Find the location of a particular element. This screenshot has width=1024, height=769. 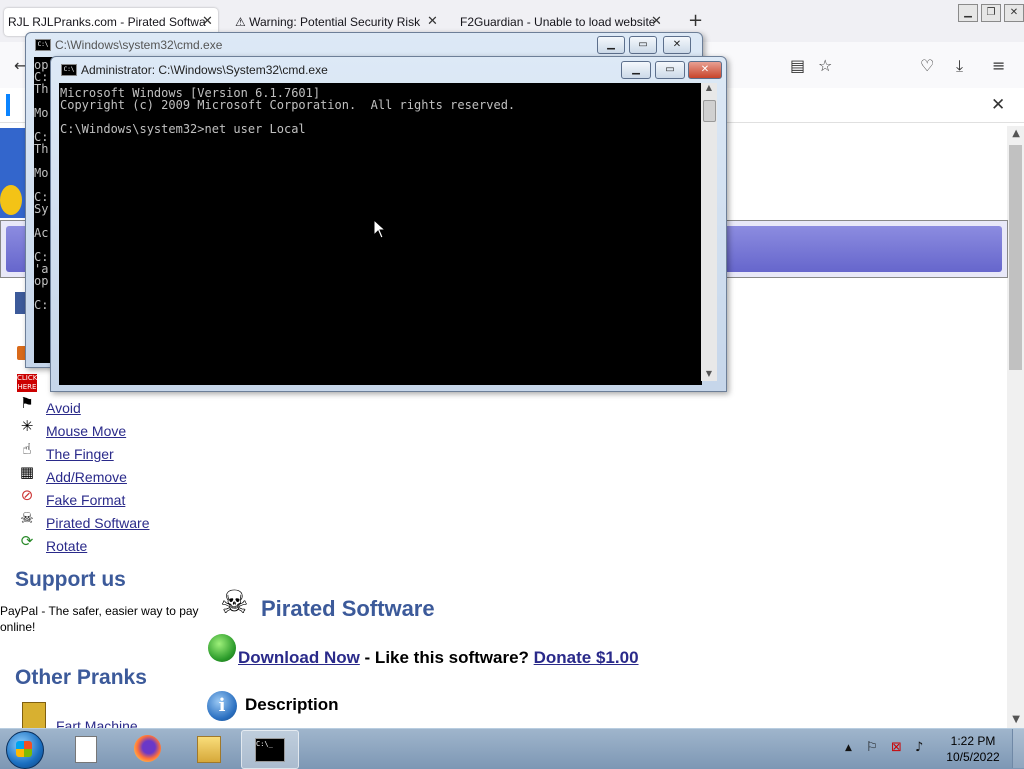

system-clock: 1:22 PM 10/5/2022 is located at coordinates (973, 749).